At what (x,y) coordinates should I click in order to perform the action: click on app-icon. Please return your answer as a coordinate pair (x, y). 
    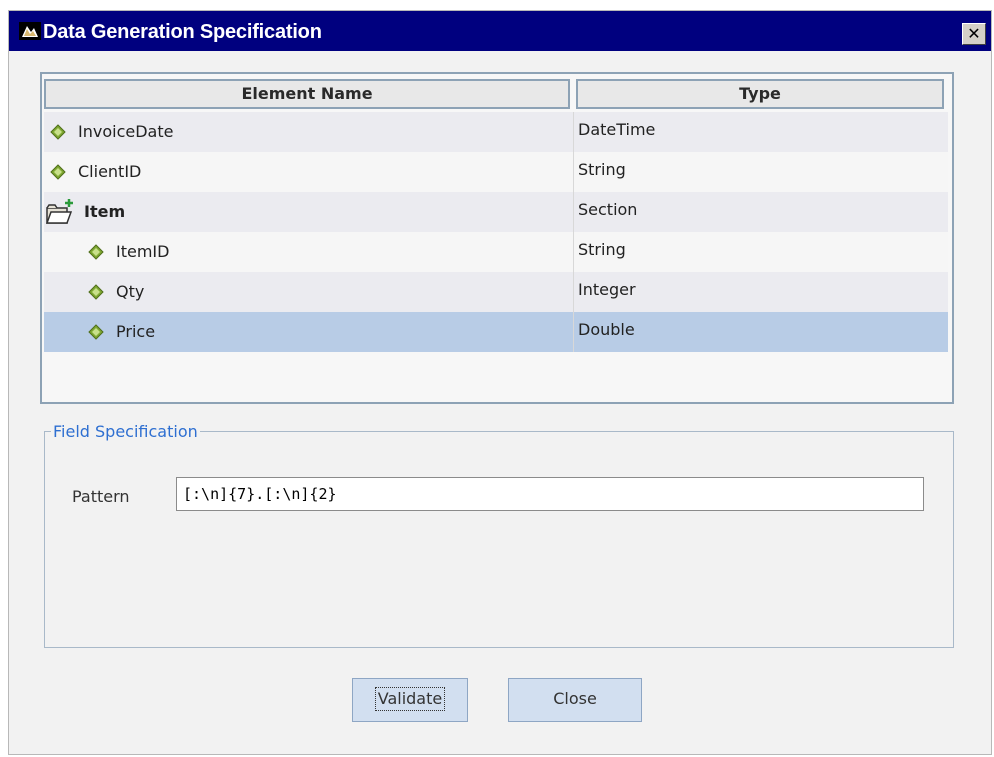
    Looking at the image, I should click on (30, 31).